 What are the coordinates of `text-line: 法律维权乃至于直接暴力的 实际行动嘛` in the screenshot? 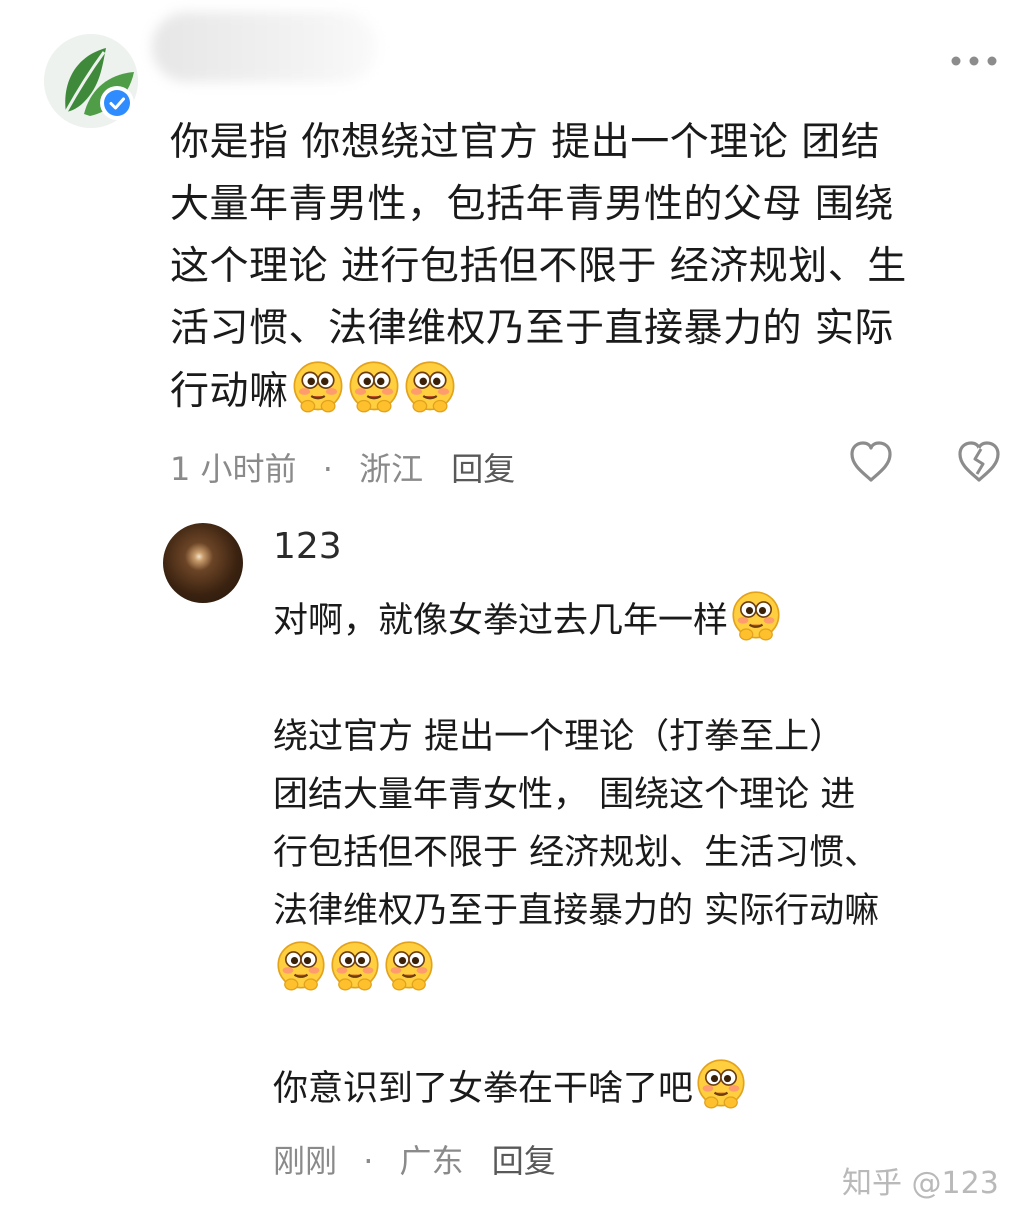 It's located at (576, 911).